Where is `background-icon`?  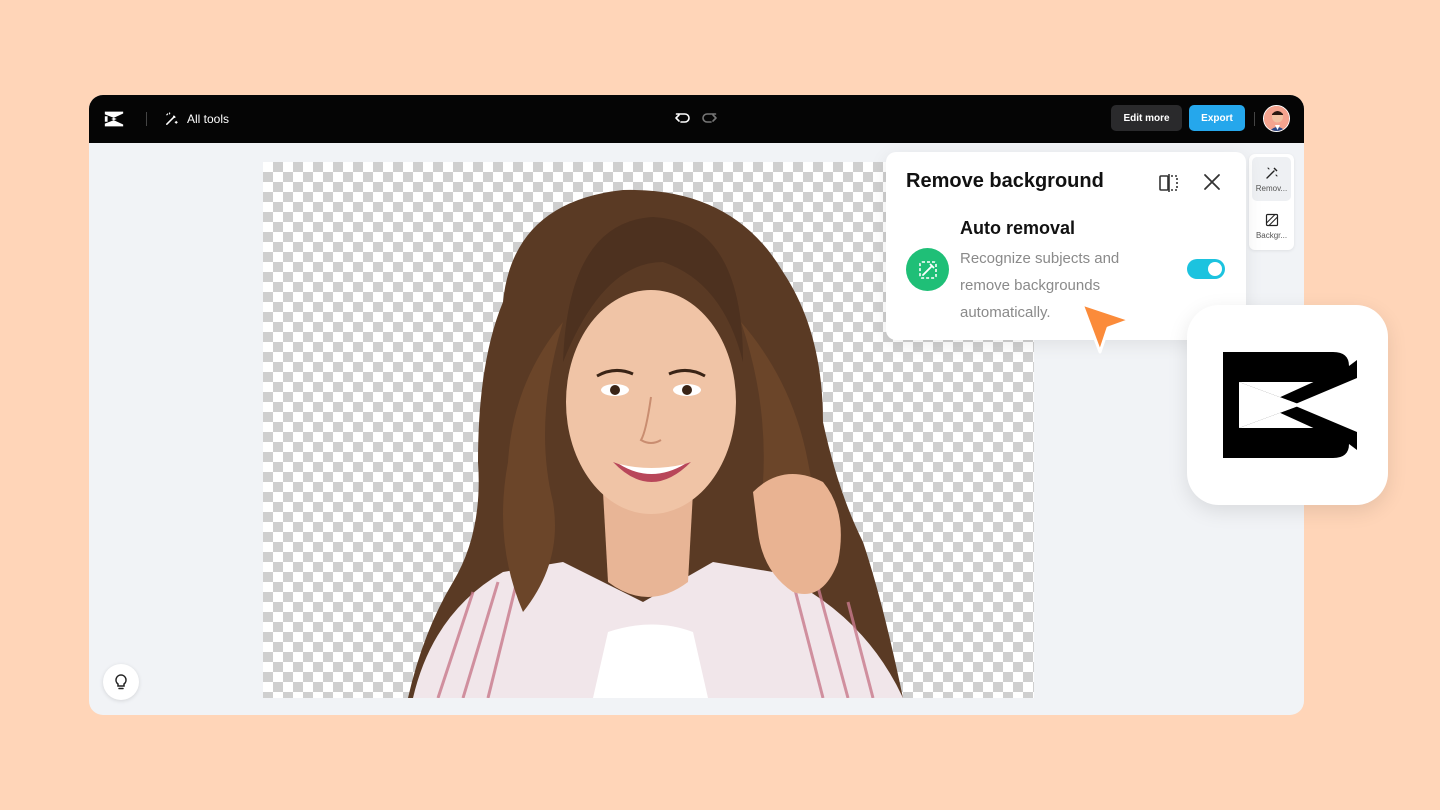 background-icon is located at coordinates (1271, 219).